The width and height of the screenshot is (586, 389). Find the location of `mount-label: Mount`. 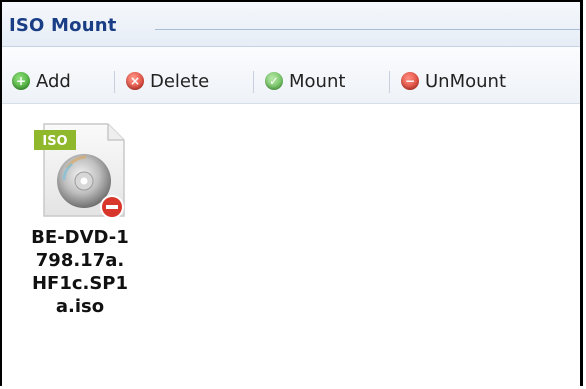

mount-label: Mount is located at coordinates (317, 81).